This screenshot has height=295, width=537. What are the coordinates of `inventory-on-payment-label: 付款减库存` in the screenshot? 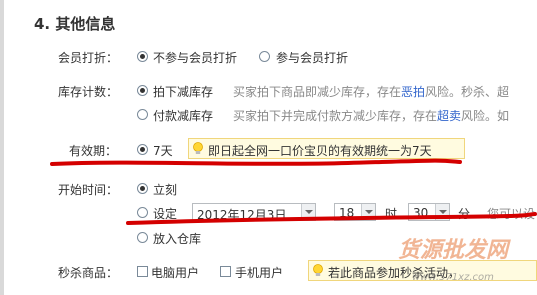 It's located at (183, 115).